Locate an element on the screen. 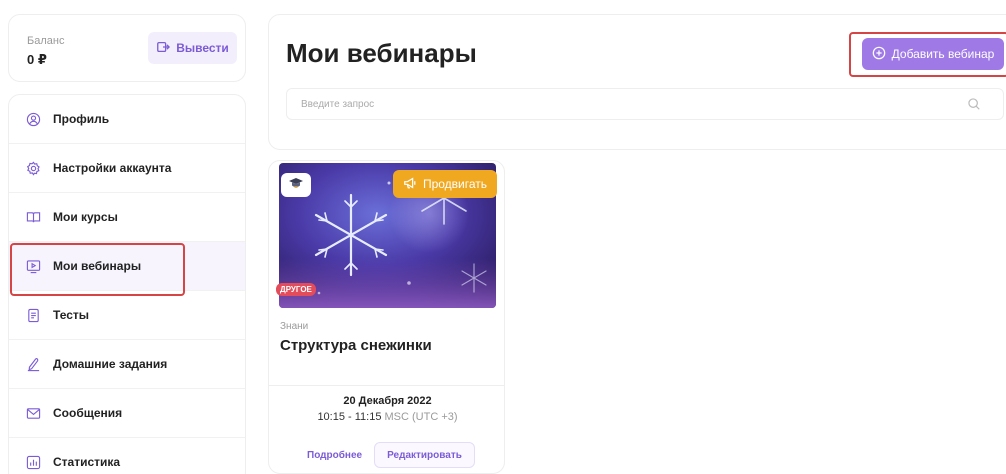 Image resolution: width=1006 pixels, height=474 pixels. pen-icon is located at coordinates (33, 364).